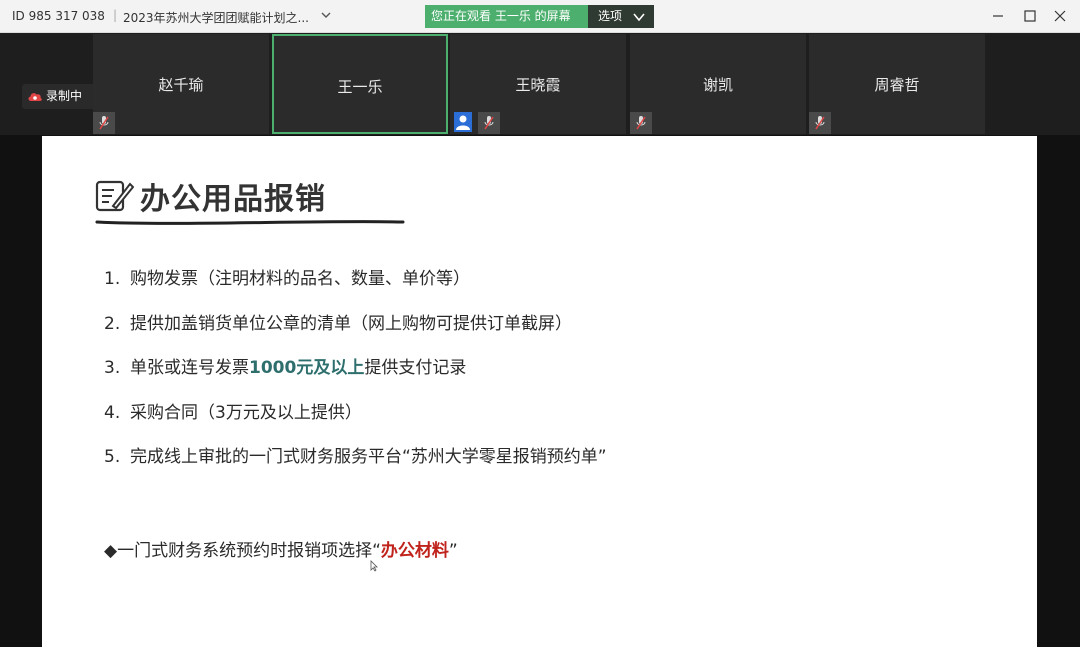  I want to click on list-item: 1. 购物发票（注明材料的品名、数量、单价等）, so click(287, 279).